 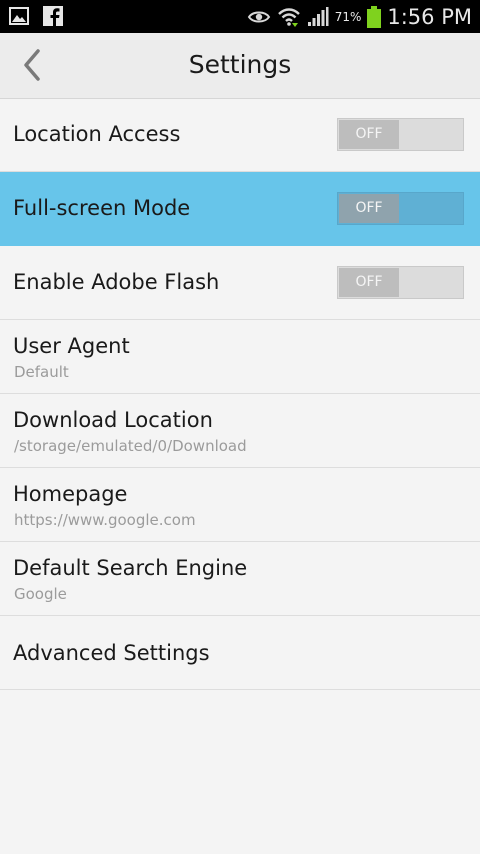 I want to click on title-bar: Settings, so click(x=240, y=66).